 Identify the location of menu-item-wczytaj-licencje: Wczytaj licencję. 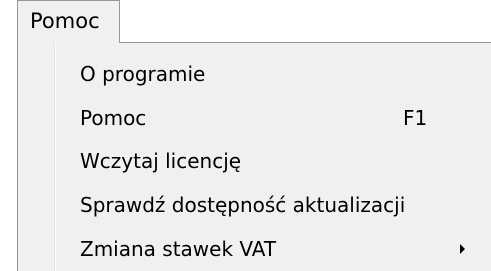
(273, 161).